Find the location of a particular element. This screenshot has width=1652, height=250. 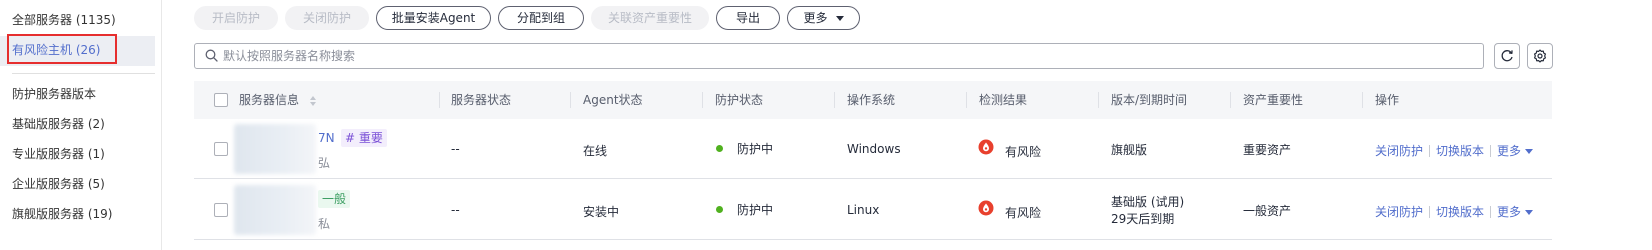

asset-importance-value: 重要资产 is located at coordinates (1267, 150).